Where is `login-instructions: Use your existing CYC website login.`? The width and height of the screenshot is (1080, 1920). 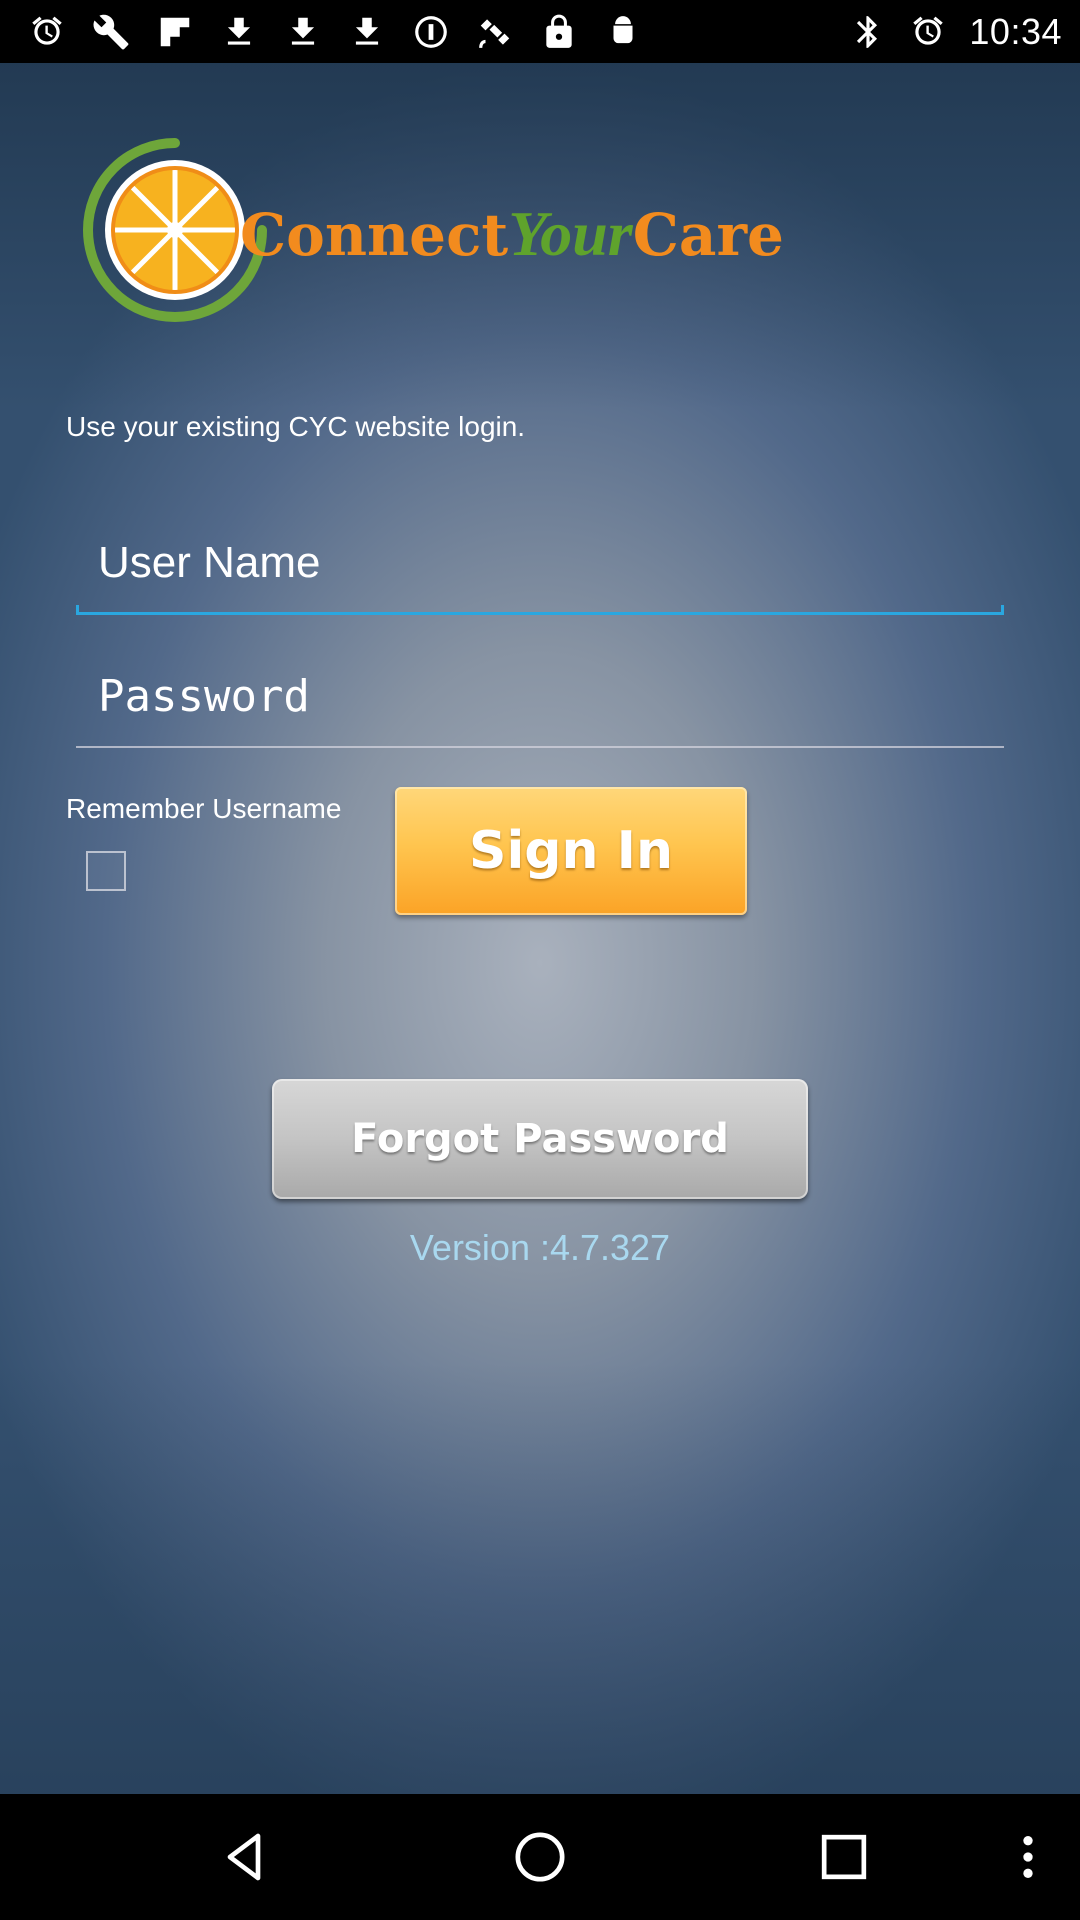
login-instructions: Use your existing CYC website login. is located at coordinates (296, 426).